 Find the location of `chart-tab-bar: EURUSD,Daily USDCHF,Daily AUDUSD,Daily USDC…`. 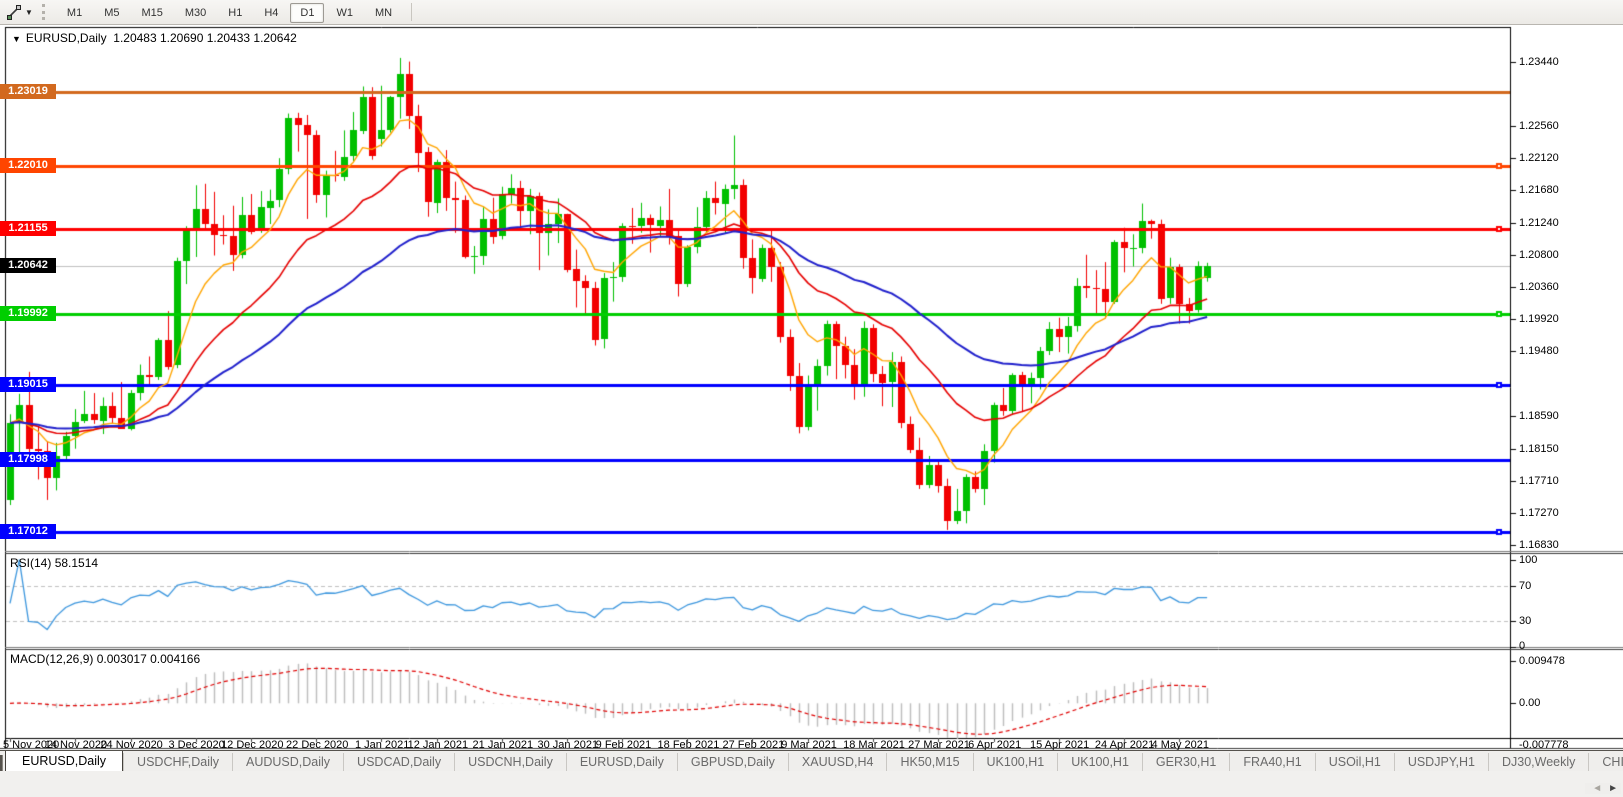

chart-tab-bar: EURUSD,Daily USDCHF,Daily AUDUSD,Daily USDC… is located at coordinates (811, 761).